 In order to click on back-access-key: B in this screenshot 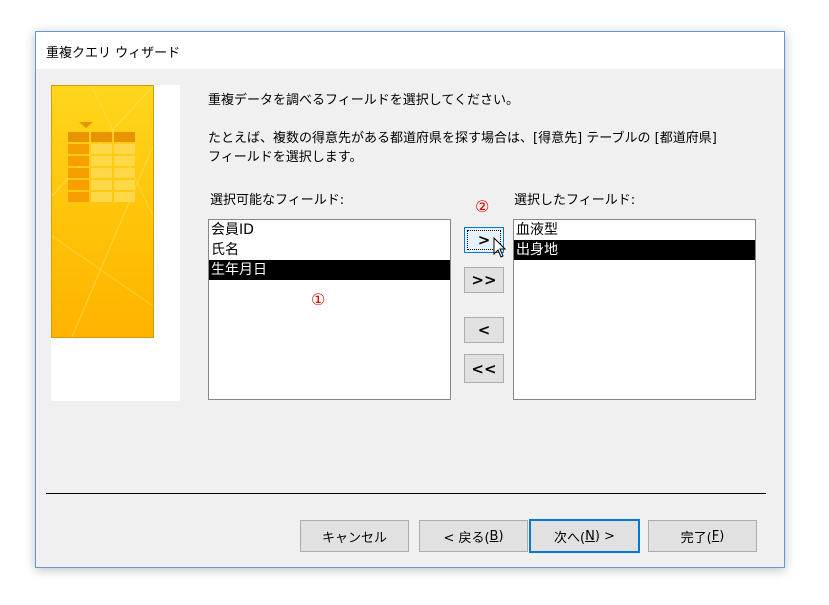, I will do `click(494, 536)`.